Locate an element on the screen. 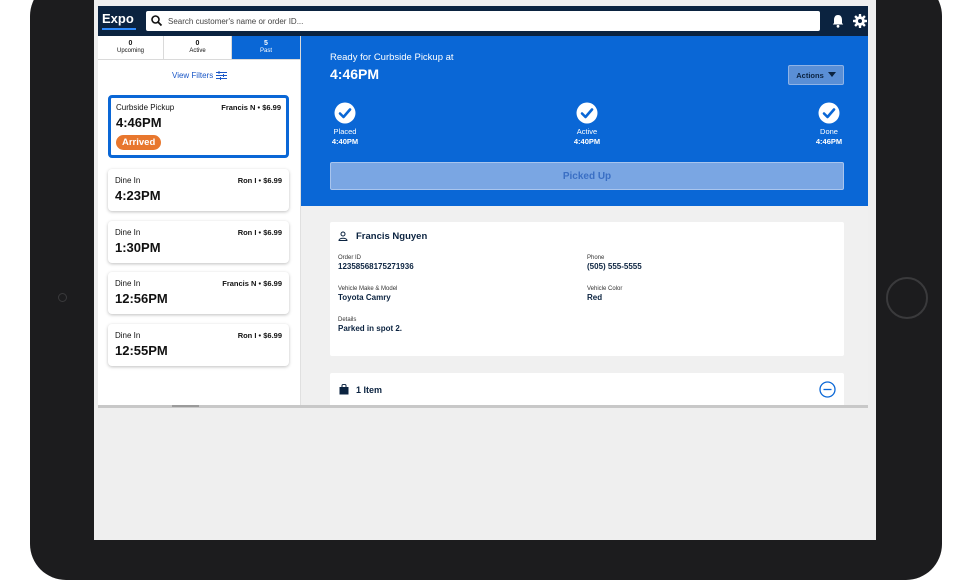 Image resolution: width=960 pixels, height=580 pixels. tab-count: 5 is located at coordinates (266, 43).